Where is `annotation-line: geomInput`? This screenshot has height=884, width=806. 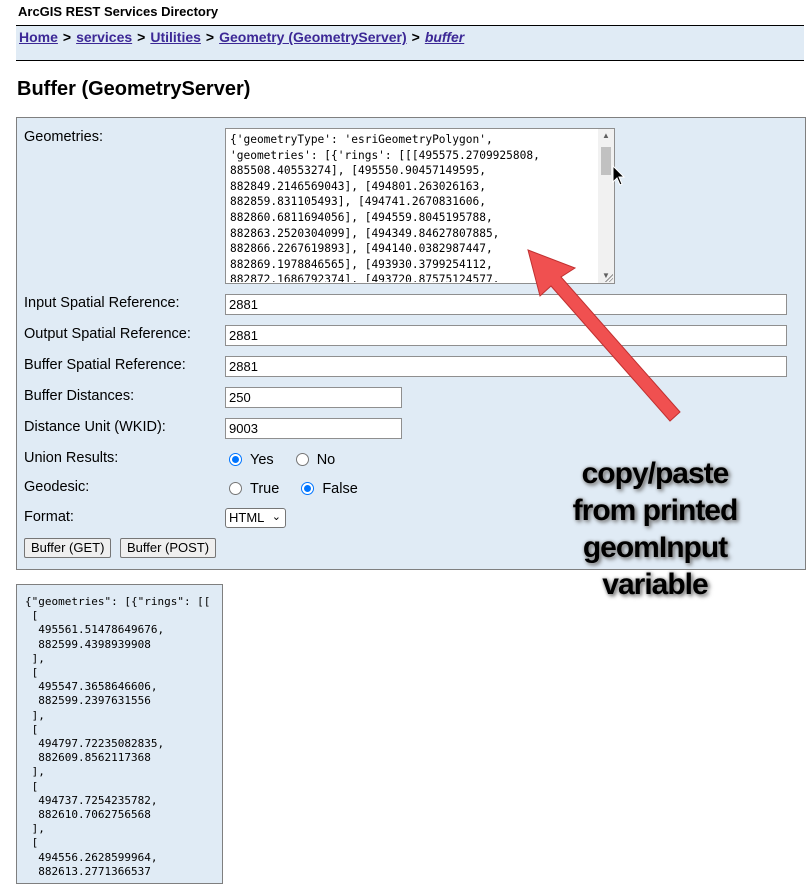
annotation-line: geomInput is located at coordinates (655, 547).